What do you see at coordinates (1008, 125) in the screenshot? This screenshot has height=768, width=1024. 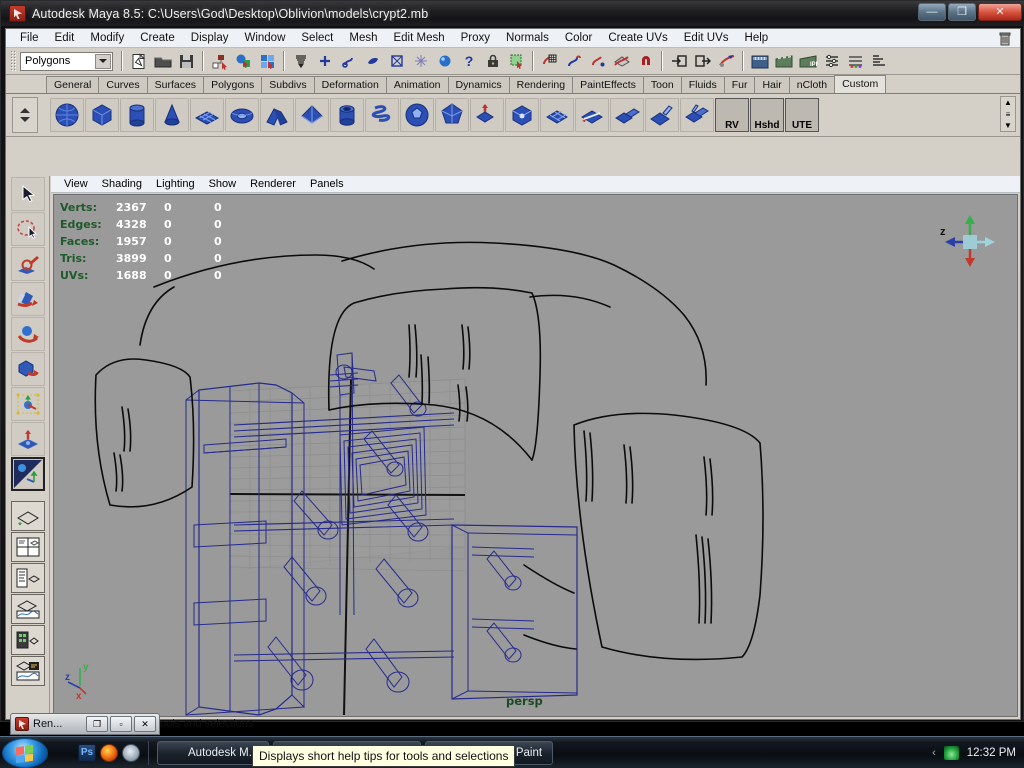 I see `shelf-scroll-down-icon: ▼` at bounding box center [1008, 125].